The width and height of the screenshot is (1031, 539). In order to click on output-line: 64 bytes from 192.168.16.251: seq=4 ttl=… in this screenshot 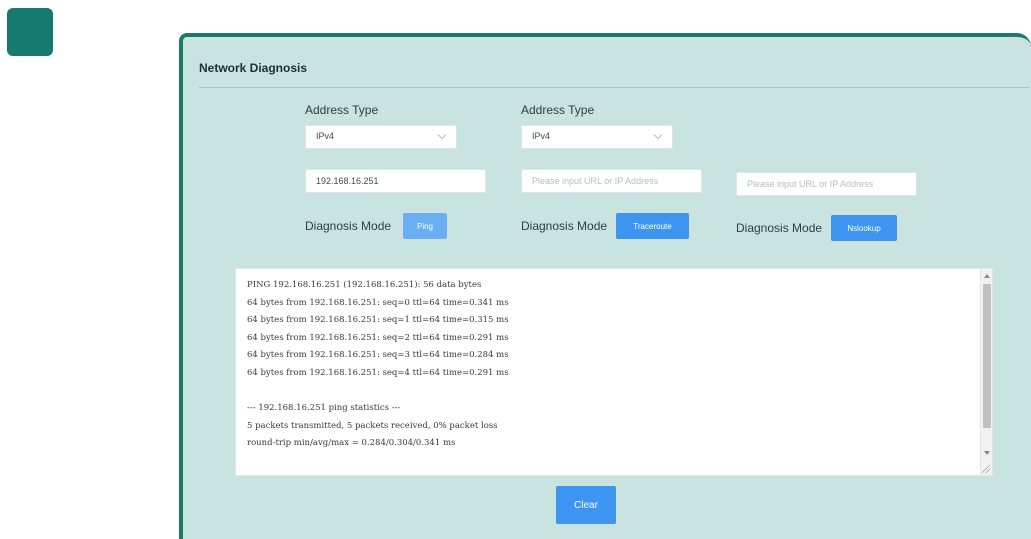, I will do `click(378, 372)`.